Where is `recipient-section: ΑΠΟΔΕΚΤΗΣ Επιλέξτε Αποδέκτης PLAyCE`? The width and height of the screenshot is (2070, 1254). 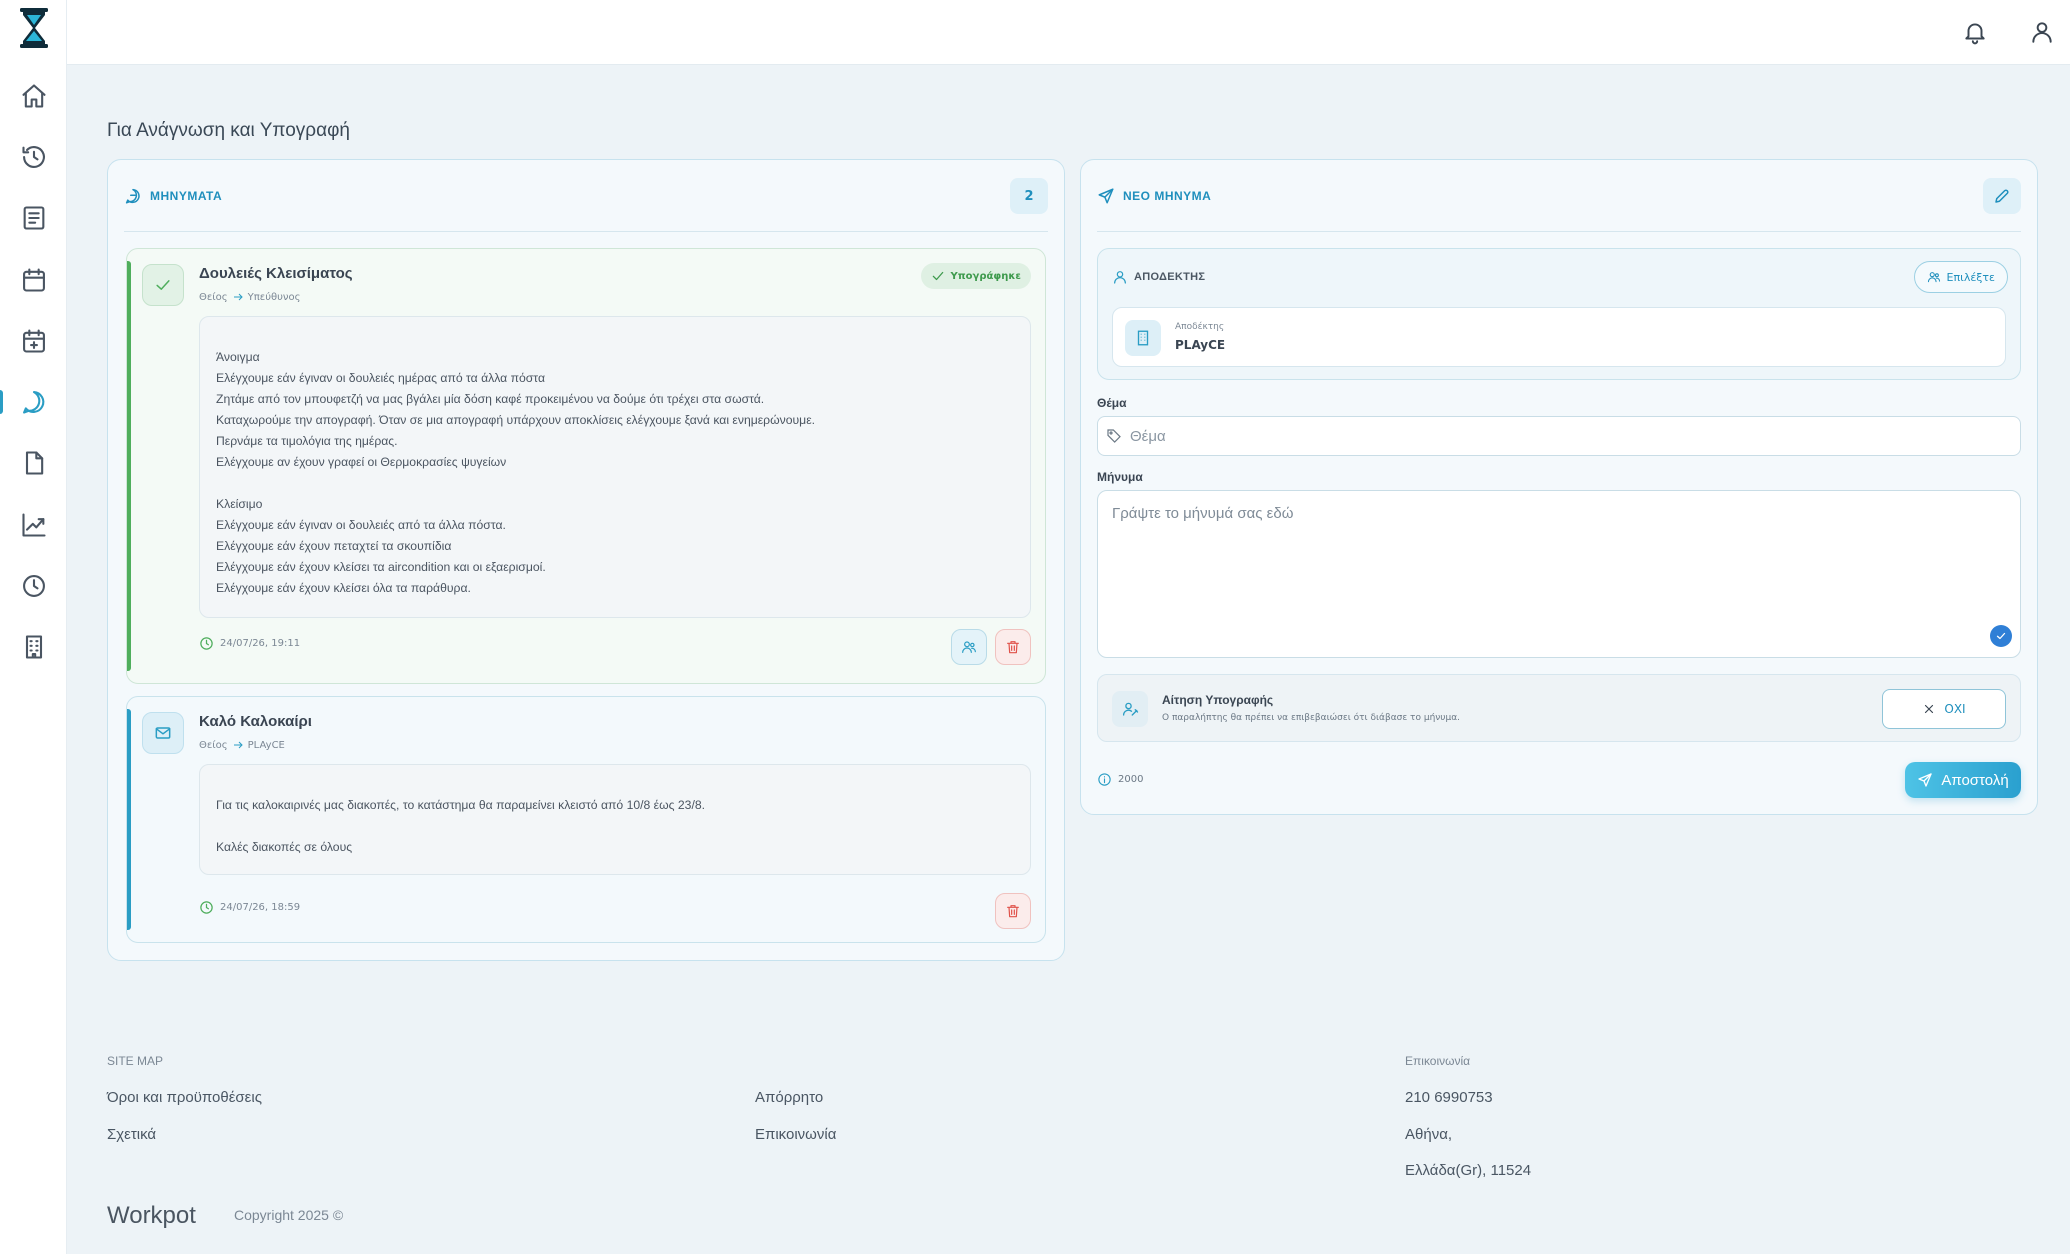
recipient-section: ΑΠΟΔΕΚΤΗΣ Επιλέξτε Αποδέκτης PLAyCE is located at coordinates (1559, 314).